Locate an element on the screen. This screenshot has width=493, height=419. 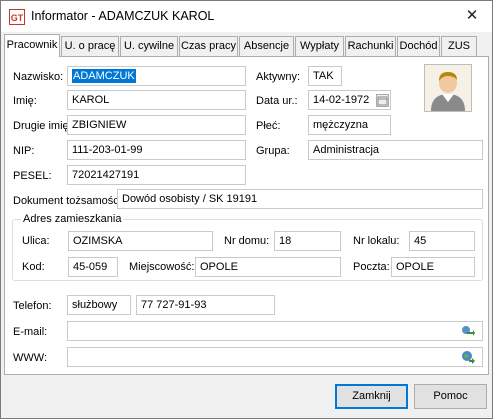
send-email-icon is located at coordinates (468, 331).